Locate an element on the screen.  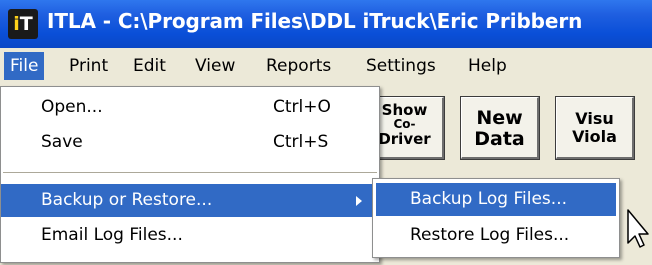
save-label: Save is located at coordinates (62, 142).